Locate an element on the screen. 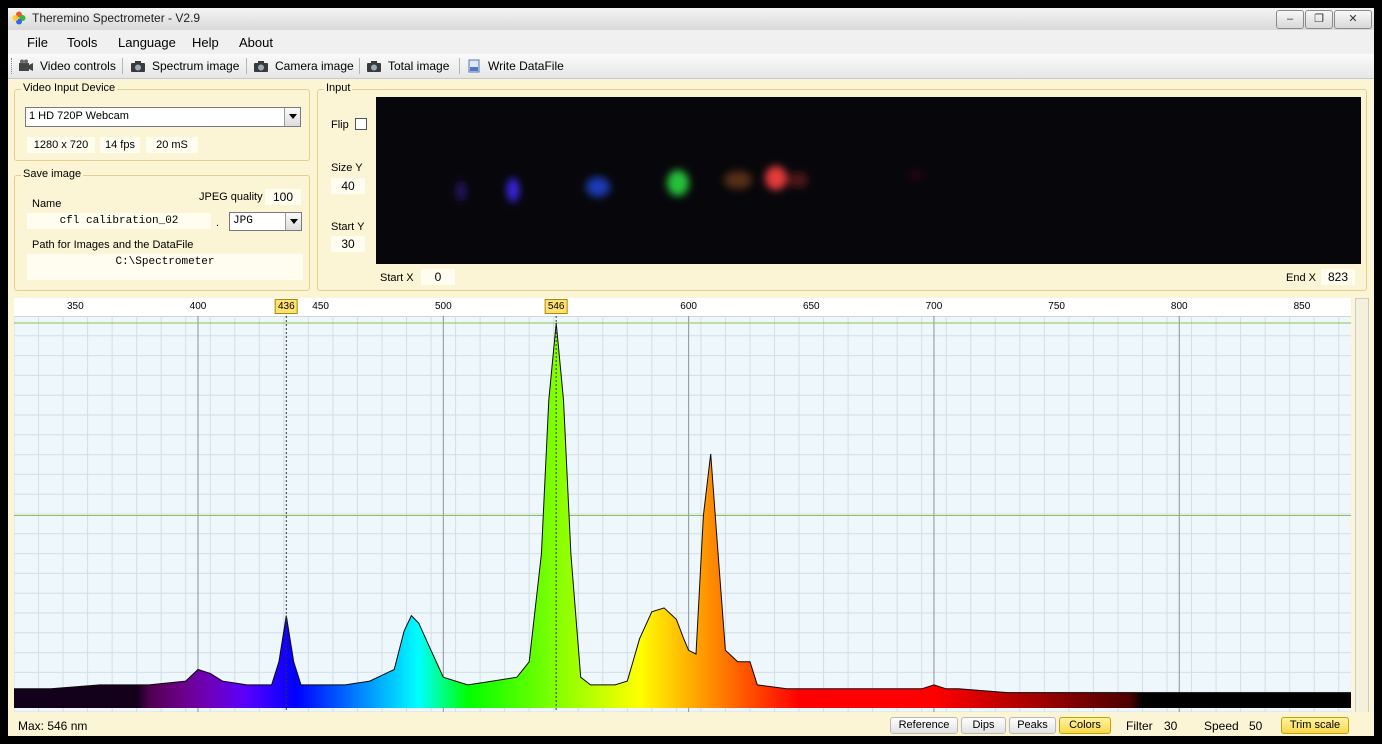 This screenshot has width=1382, height=744. x-tick-label: 800 is located at coordinates (1179, 306).